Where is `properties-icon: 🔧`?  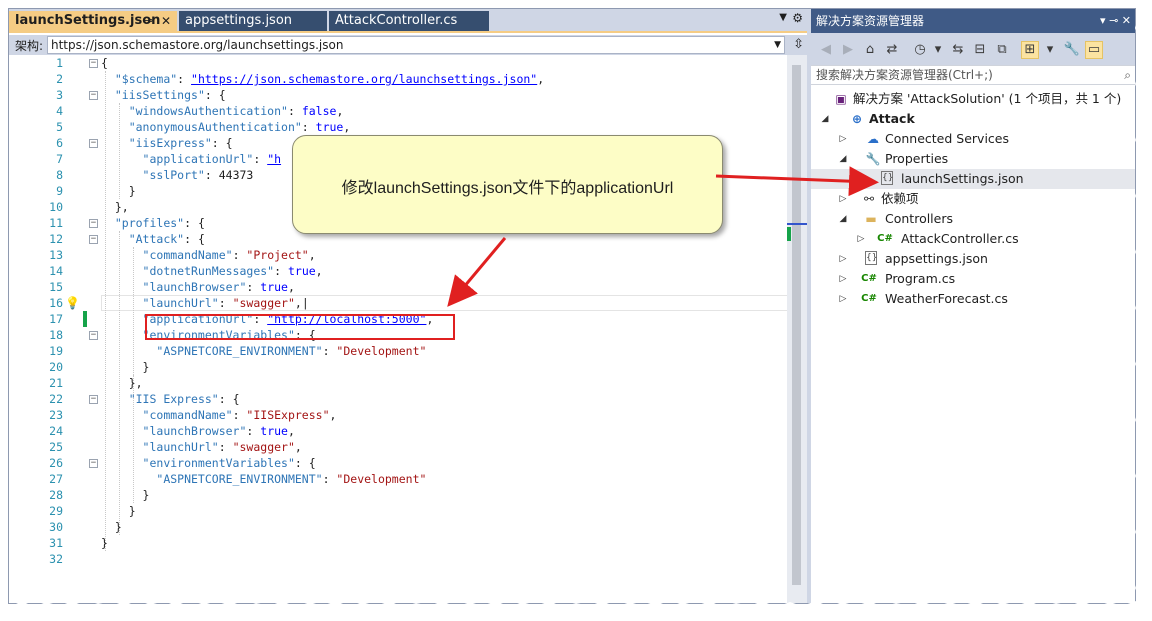
properties-icon: 🔧 is located at coordinates (873, 159).